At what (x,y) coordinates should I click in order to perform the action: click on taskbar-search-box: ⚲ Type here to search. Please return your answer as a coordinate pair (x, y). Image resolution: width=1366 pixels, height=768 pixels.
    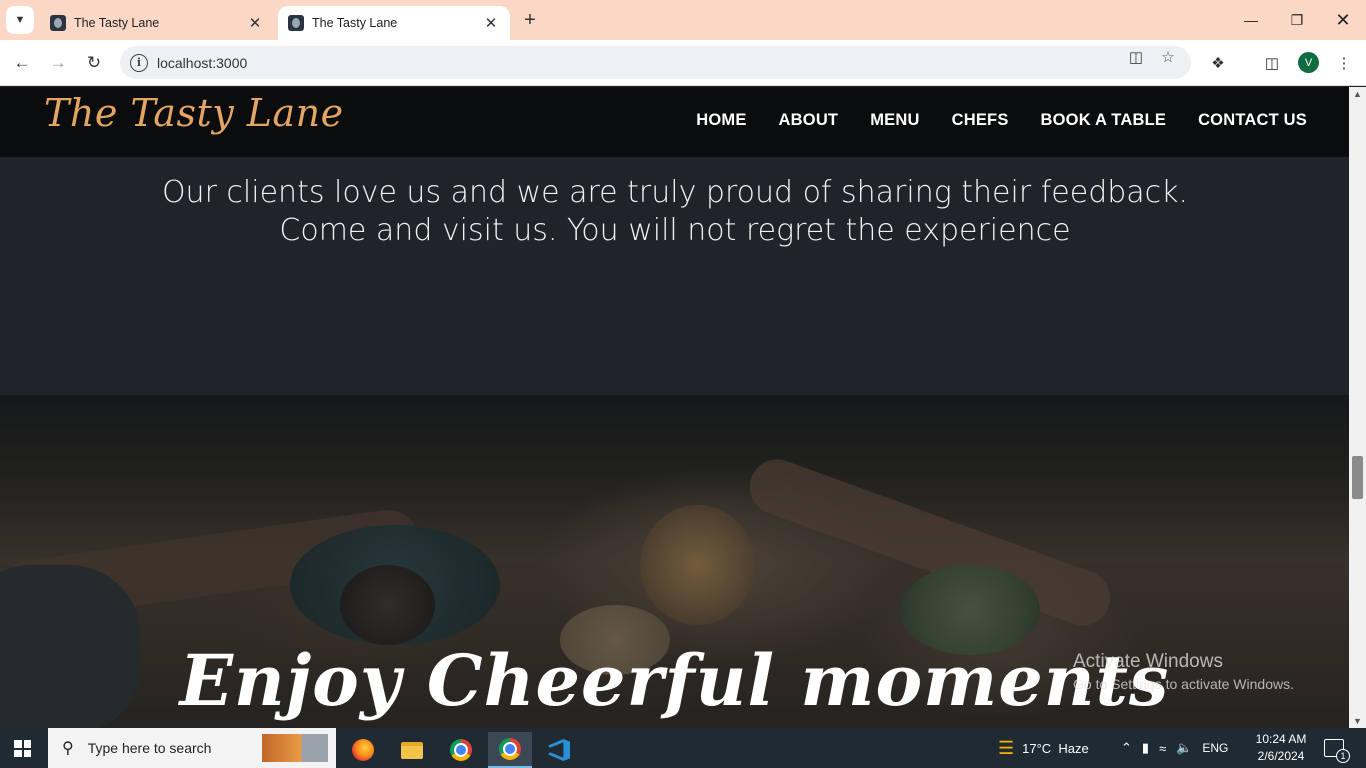
    Looking at the image, I should click on (192, 748).